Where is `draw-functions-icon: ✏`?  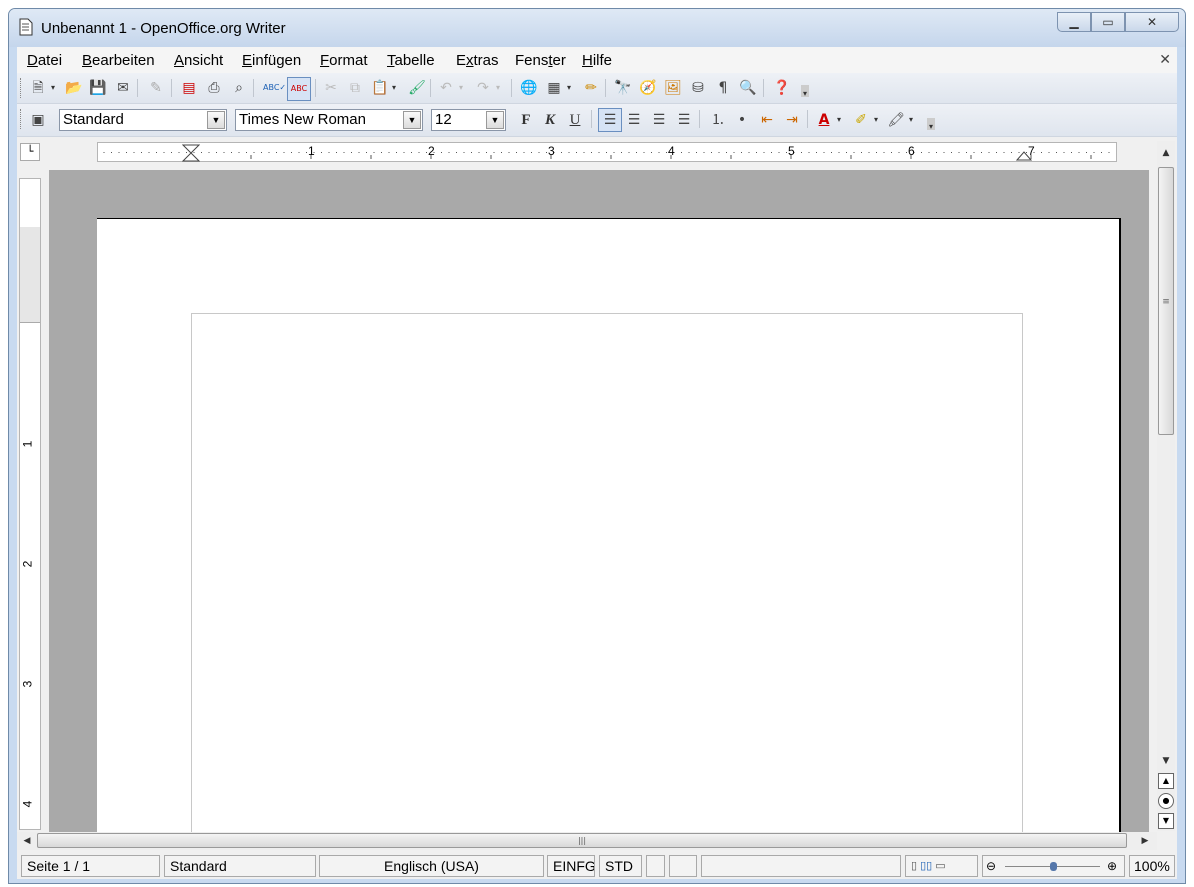
draw-functions-icon: ✏ is located at coordinates (591, 88).